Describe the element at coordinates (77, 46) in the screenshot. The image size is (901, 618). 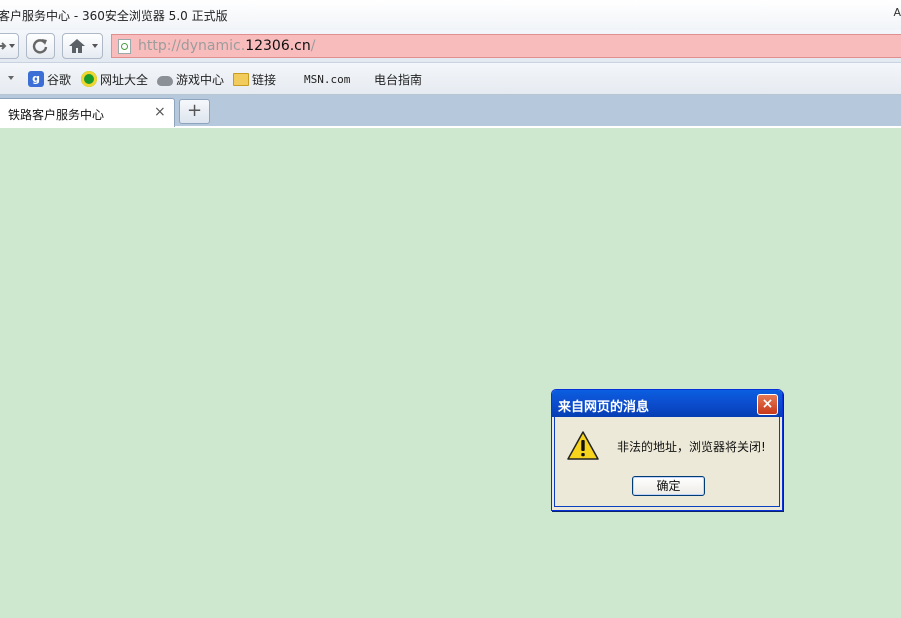
I see `home-icon` at that location.